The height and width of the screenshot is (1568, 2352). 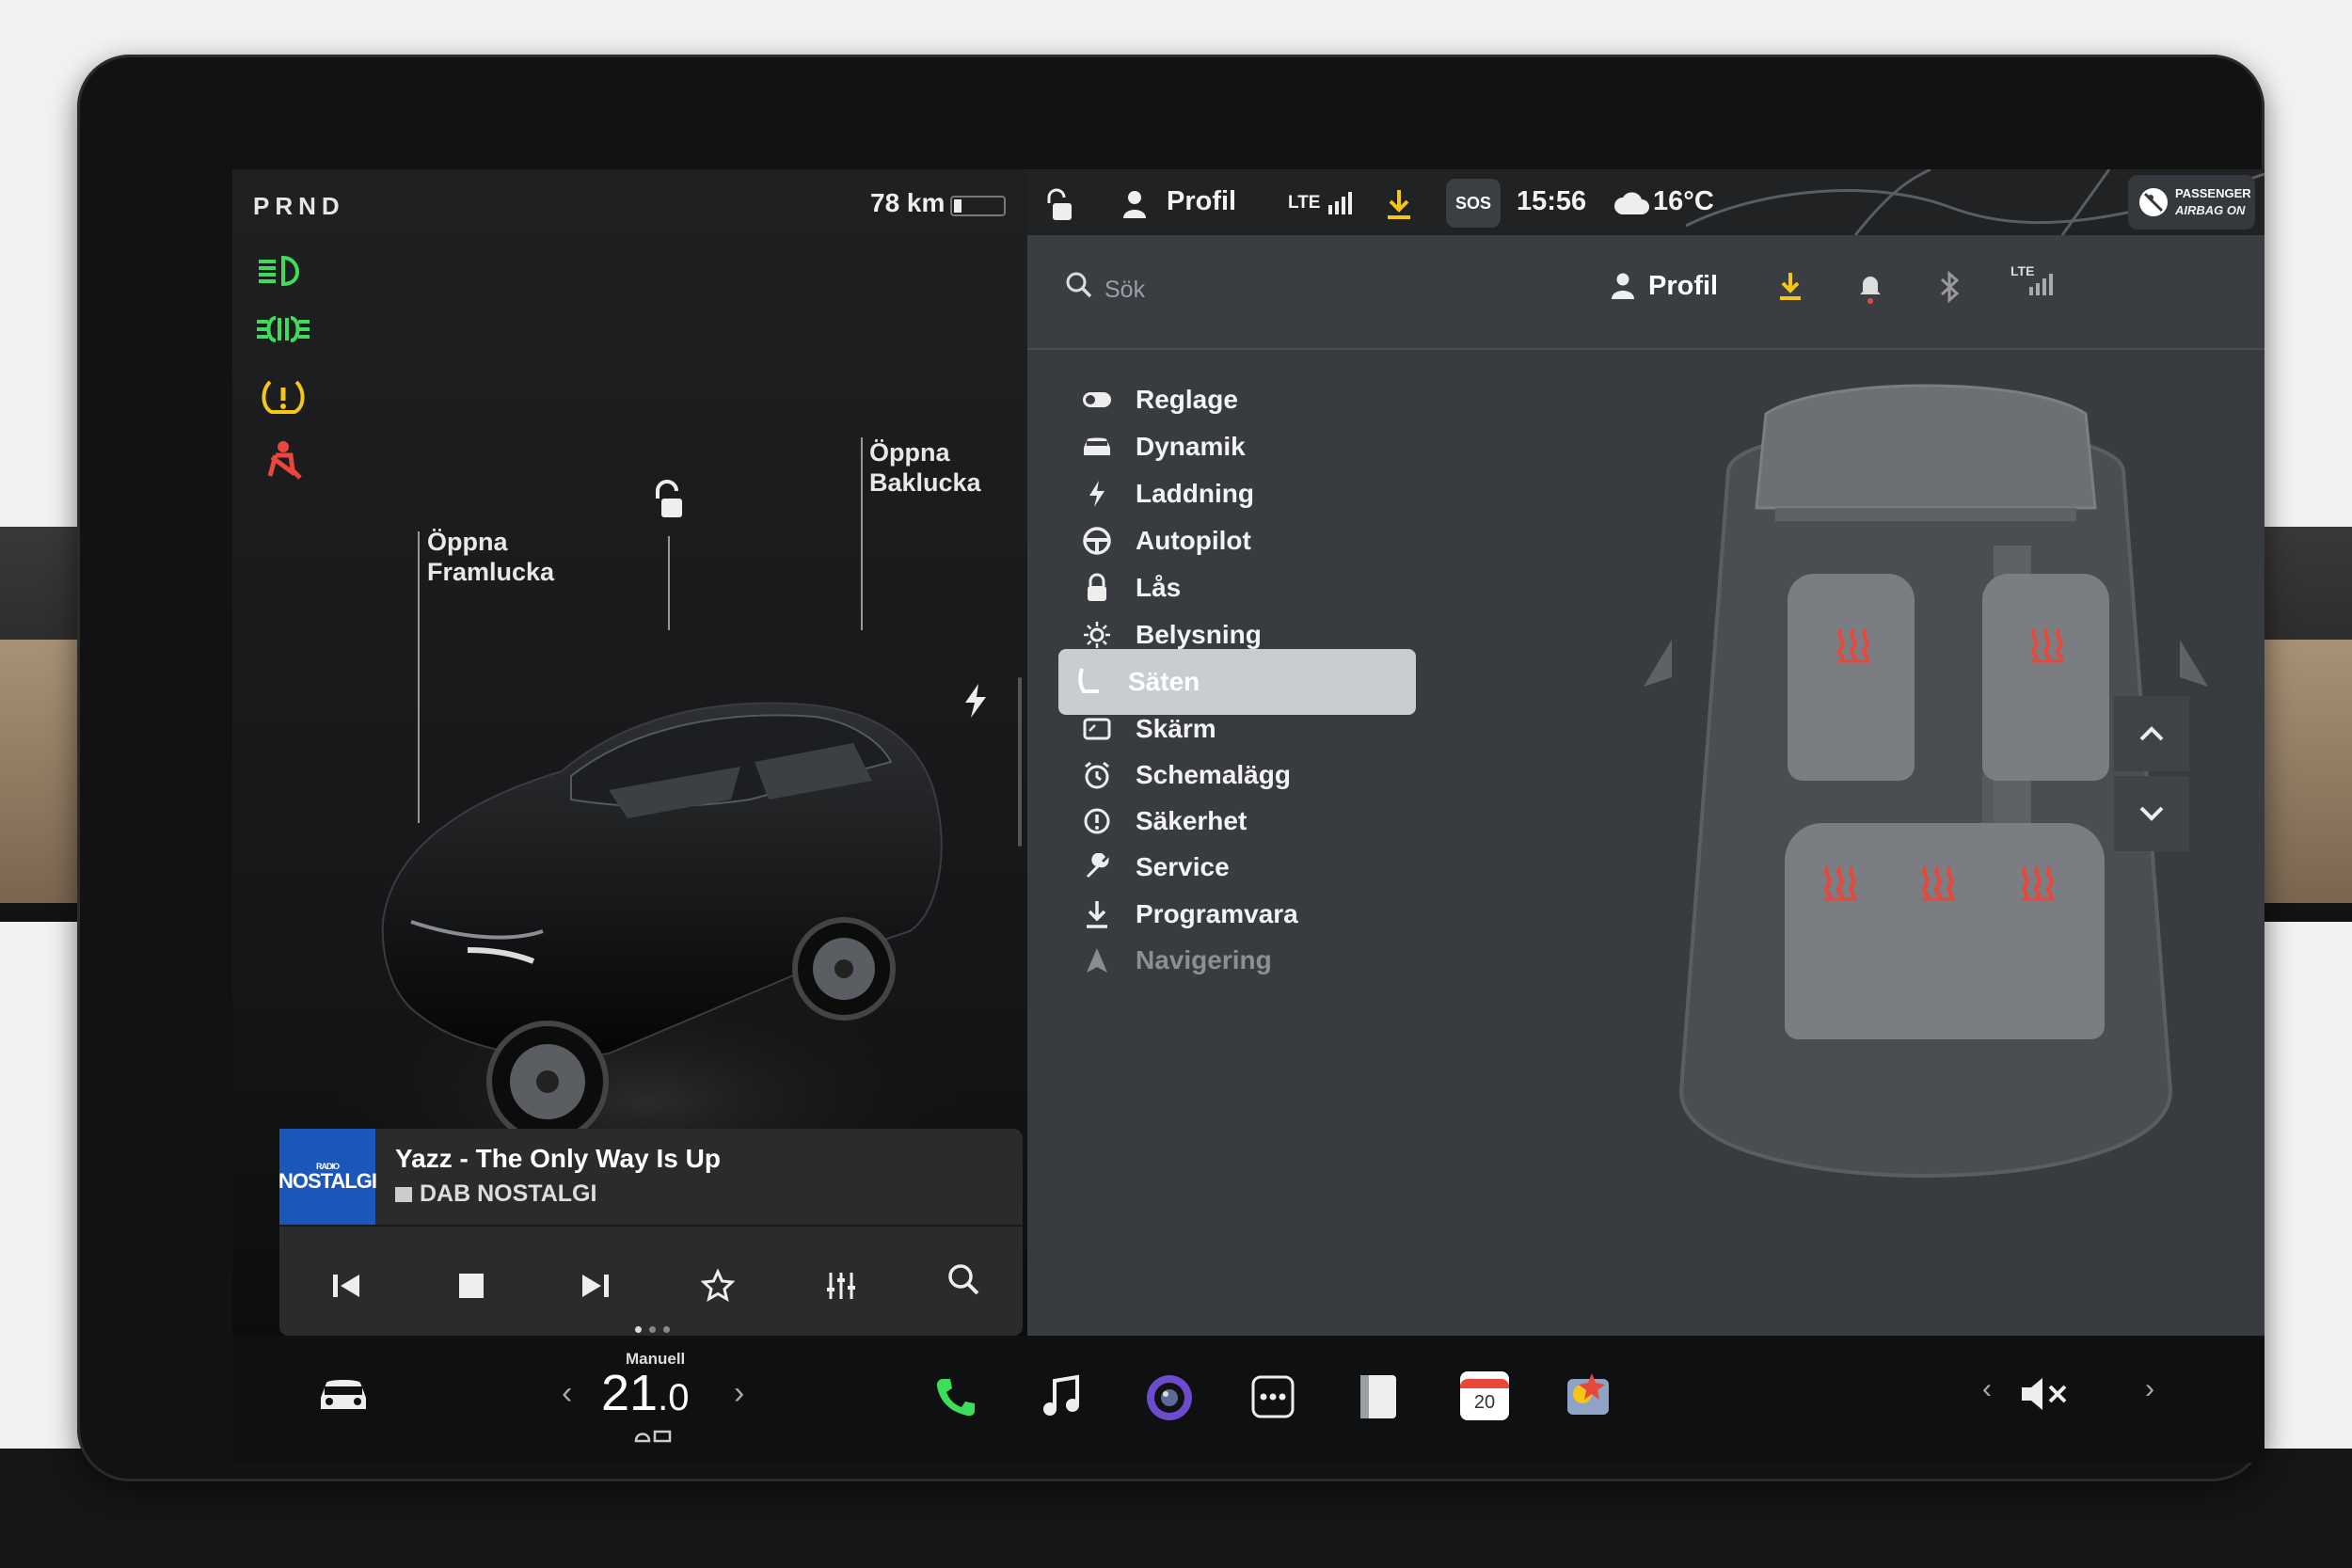 I want to click on mute-icon, so click(x=2044, y=1394).